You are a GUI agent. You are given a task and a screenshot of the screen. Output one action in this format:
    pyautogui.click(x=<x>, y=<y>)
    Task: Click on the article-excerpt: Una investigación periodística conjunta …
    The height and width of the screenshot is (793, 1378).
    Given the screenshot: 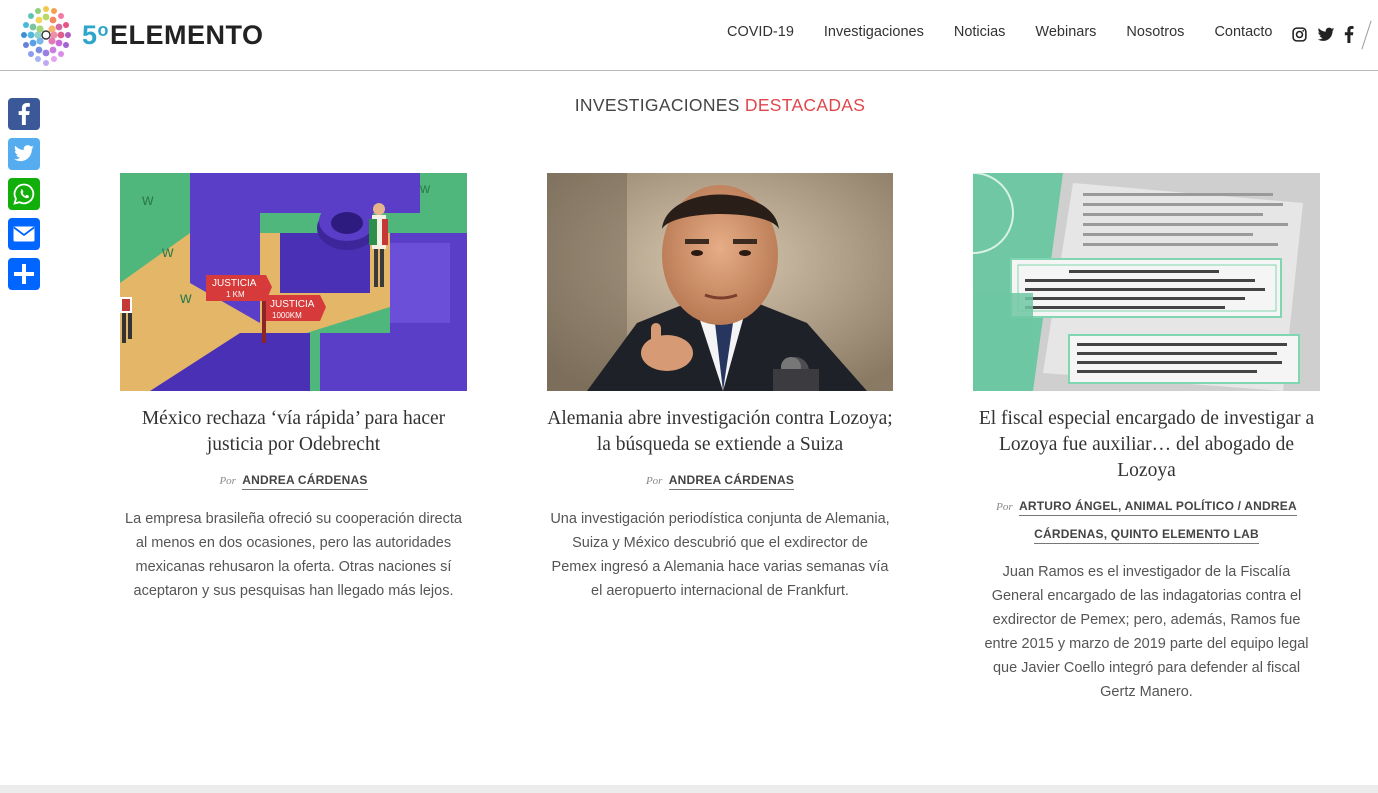 What is the action you would take?
    pyautogui.click(x=720, y=555)
    